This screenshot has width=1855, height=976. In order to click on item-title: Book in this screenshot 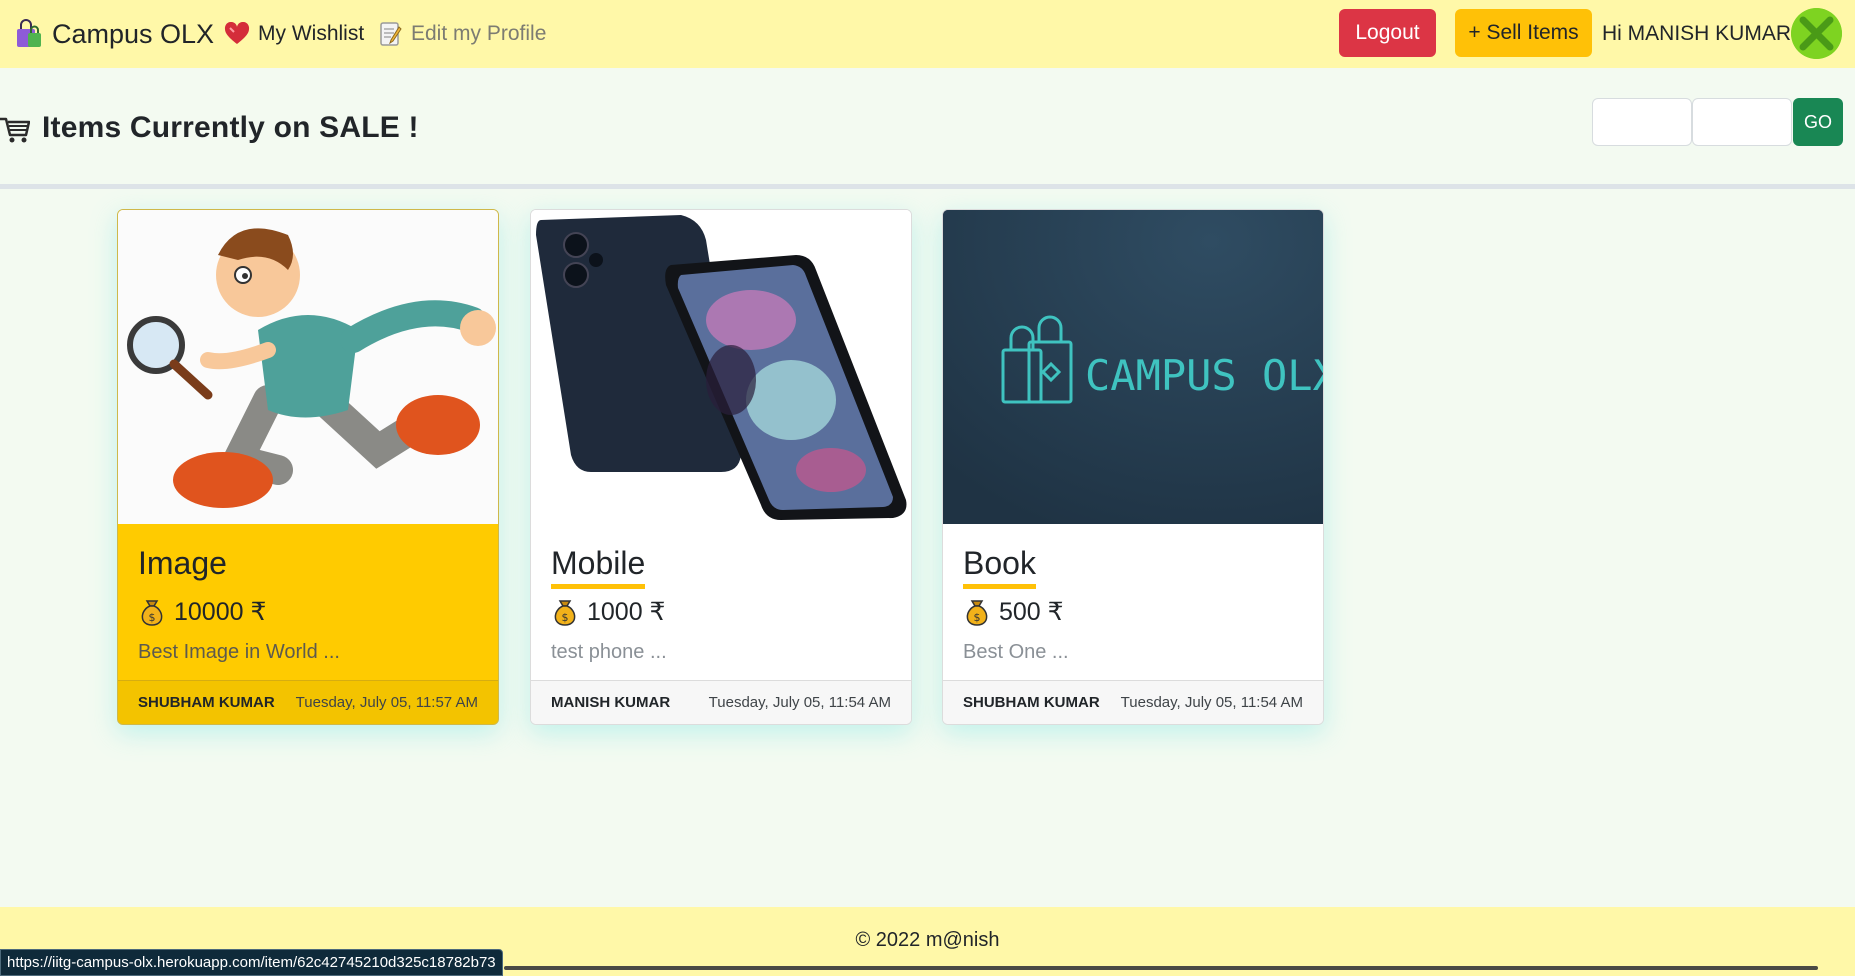, I will do `click(999, 566)`.